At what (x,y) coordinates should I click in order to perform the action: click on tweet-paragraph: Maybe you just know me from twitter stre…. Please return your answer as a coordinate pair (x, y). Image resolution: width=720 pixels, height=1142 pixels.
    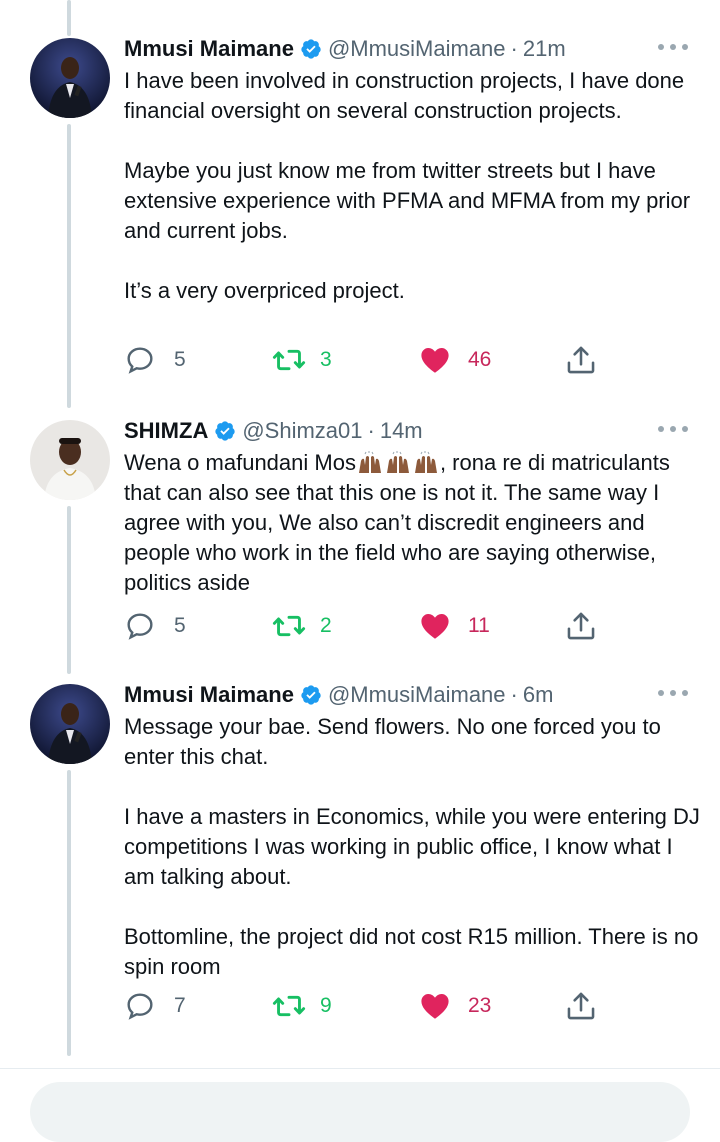
    Looking at the image, I should click on (407, 200).